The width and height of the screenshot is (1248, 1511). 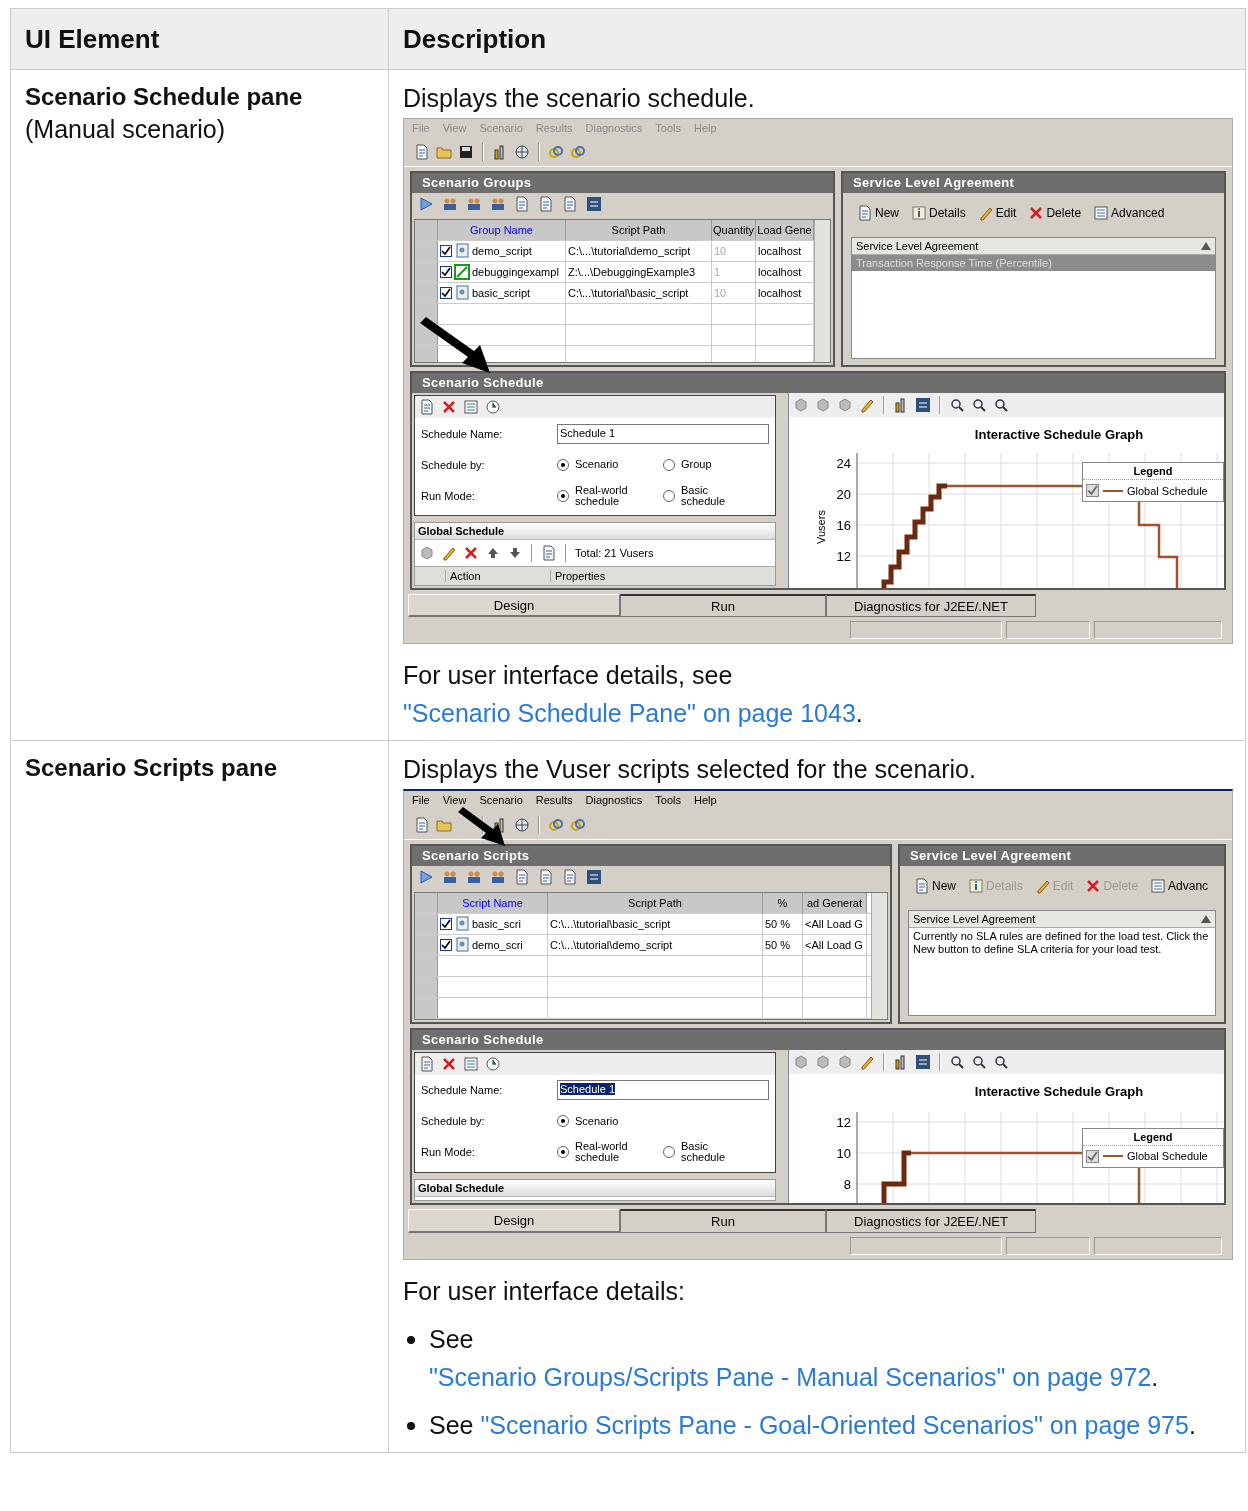 What do you see at coordinates (497, 576) in the screenshot?
I see `column-header: Action` at bounding box center [497, 576].